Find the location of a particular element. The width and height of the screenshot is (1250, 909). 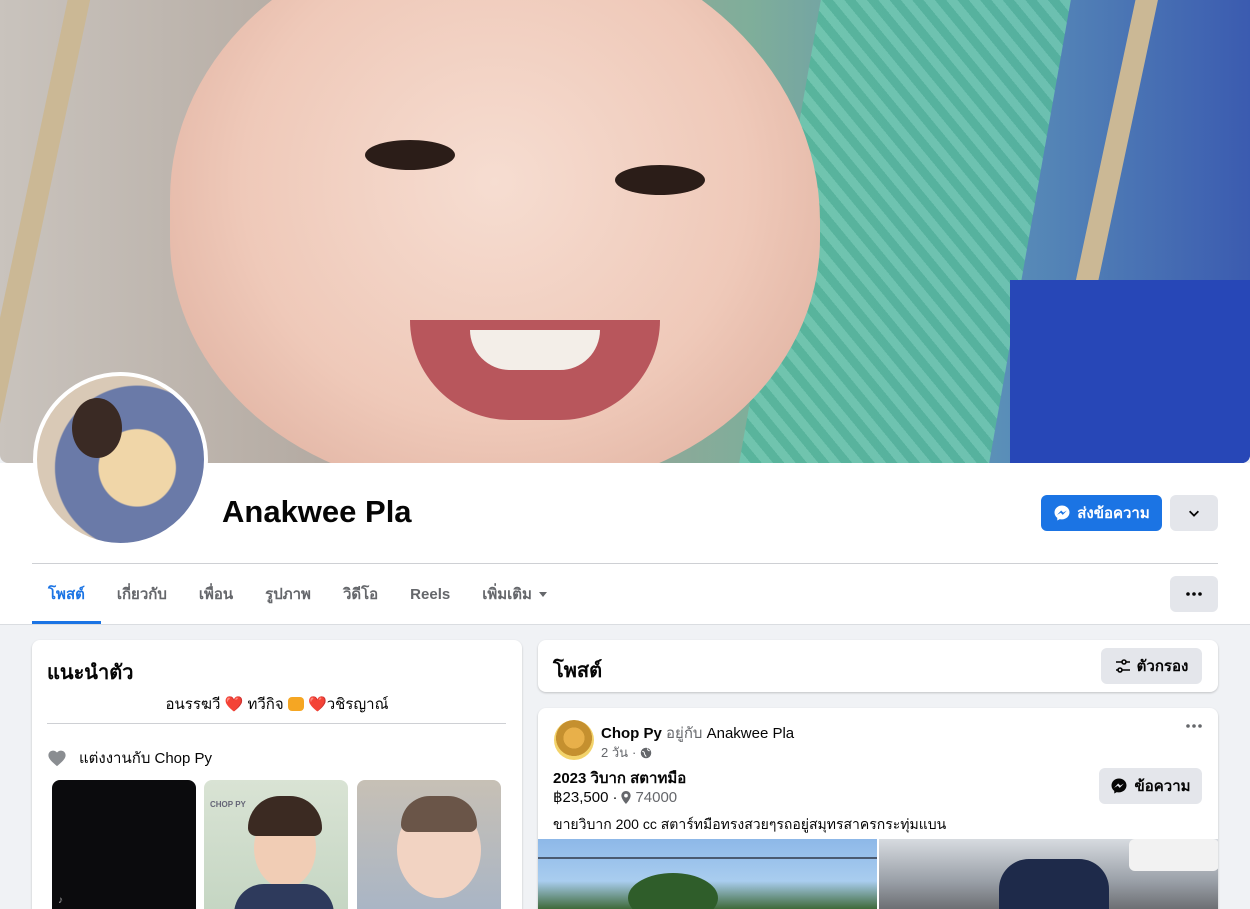

tab-about-label: เกี่ยวกับ is located at coordinates (141, 594).